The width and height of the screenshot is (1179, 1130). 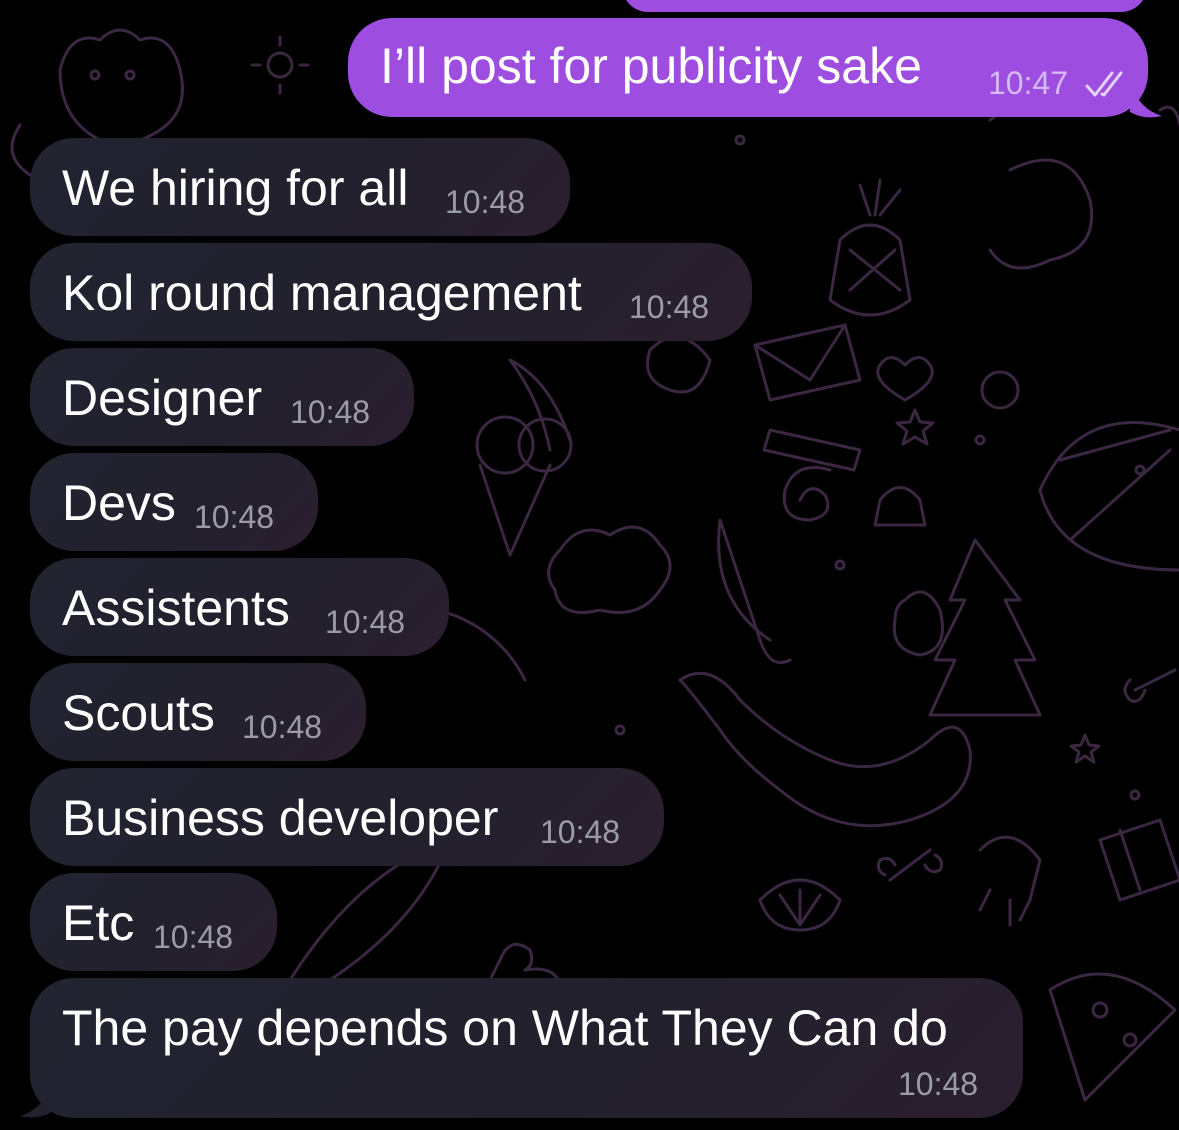 I want to click on outgoing-message-bubble: I’ll post for publicity sake 10:47, so click(x=748, y=67).